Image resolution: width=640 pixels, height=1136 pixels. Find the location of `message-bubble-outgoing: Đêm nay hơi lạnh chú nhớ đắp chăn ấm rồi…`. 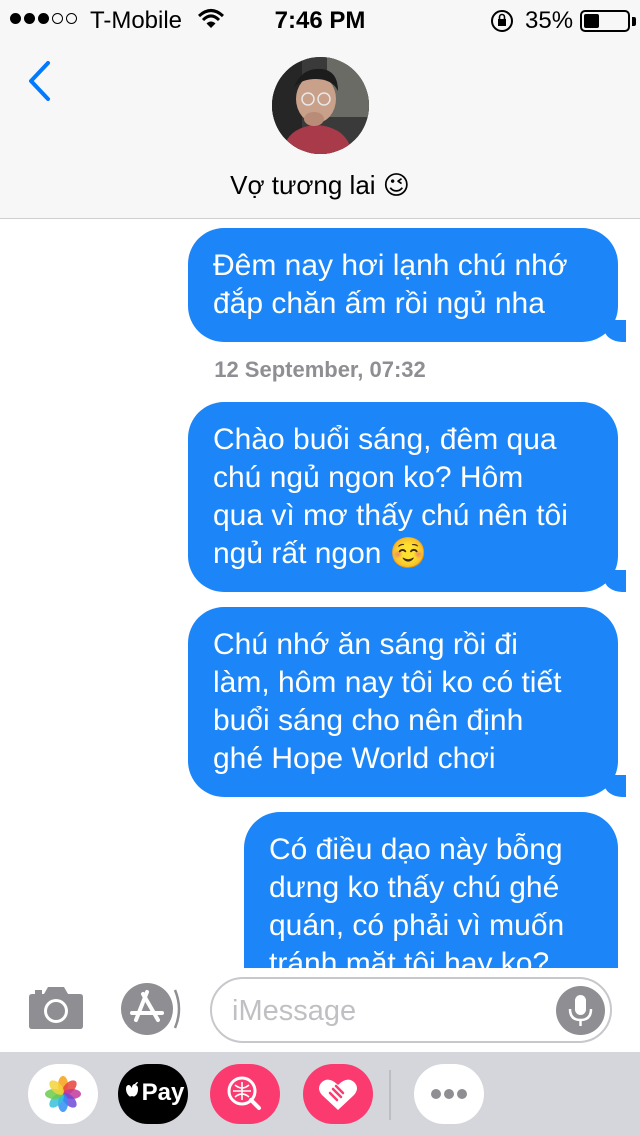

message-bubble-outgoing: Đêm nay hơi lạnh chú nhớ đắp chăn ấm rồi… is located at coordinates (407, 285).